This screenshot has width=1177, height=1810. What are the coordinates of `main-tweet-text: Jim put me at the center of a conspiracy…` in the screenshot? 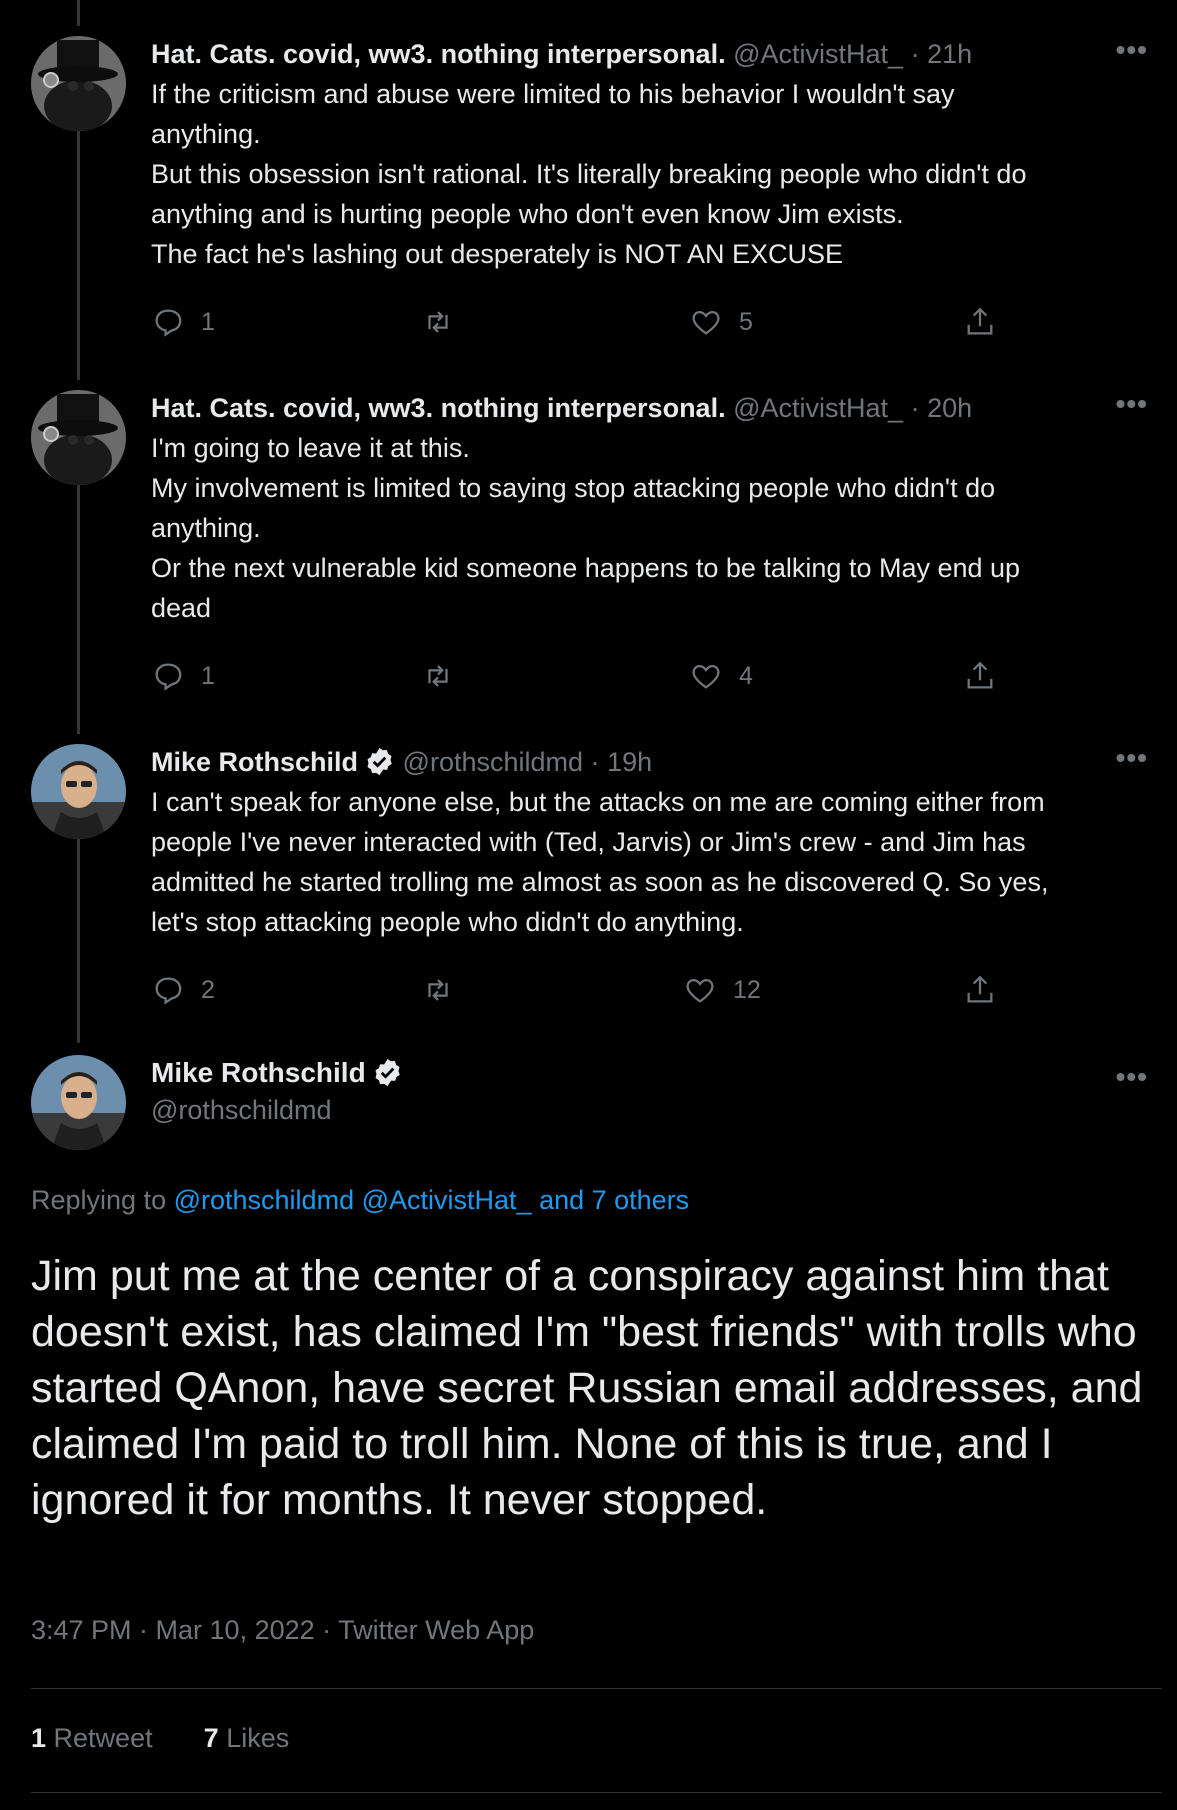 It's located at (587, 1388).